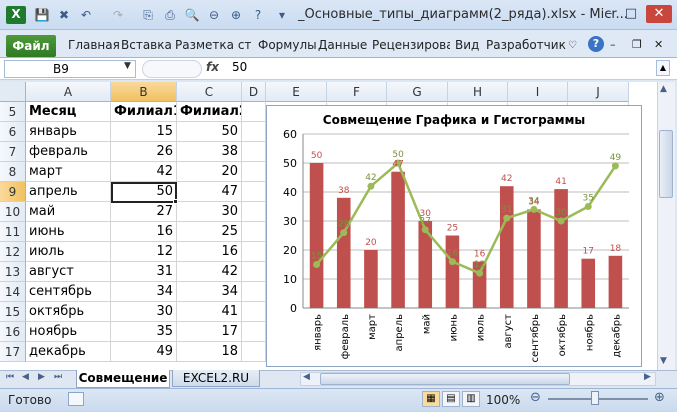  Describe the element at coordinates (631, 14) in the screenshot. I see `maximize-icon: □` at that location.